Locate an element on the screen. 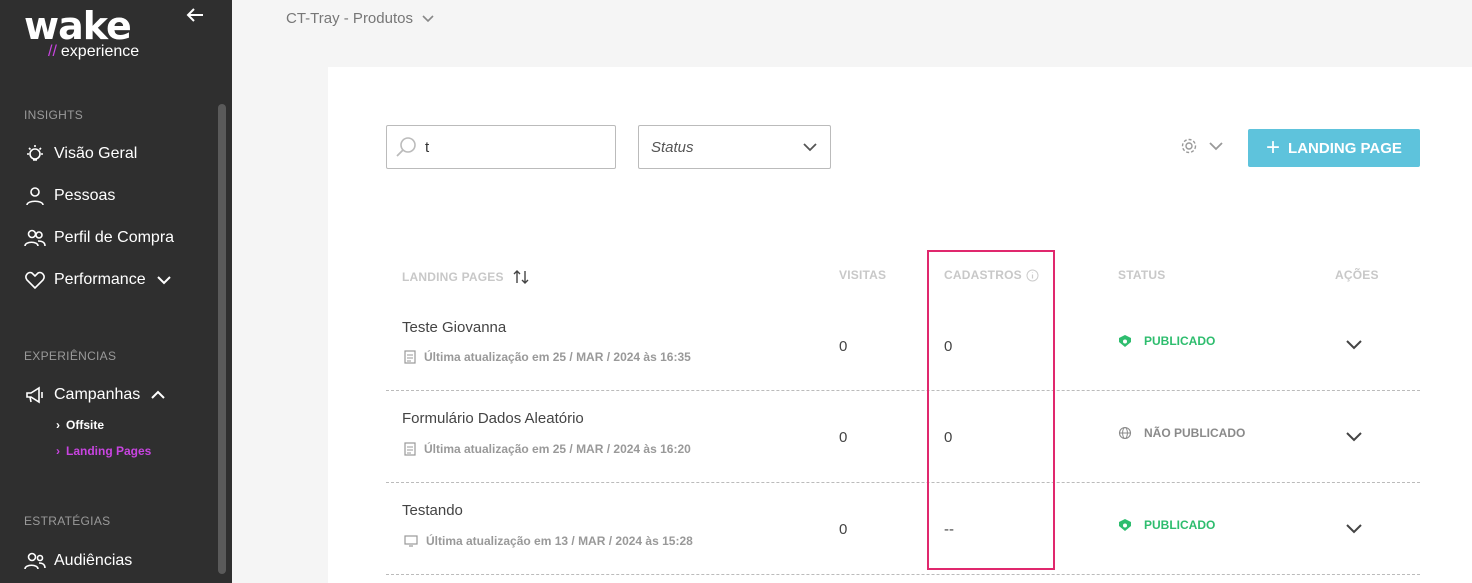 This screenshot has width=1472, height=583. people-cart-icon is located at coordinates (35, 238).